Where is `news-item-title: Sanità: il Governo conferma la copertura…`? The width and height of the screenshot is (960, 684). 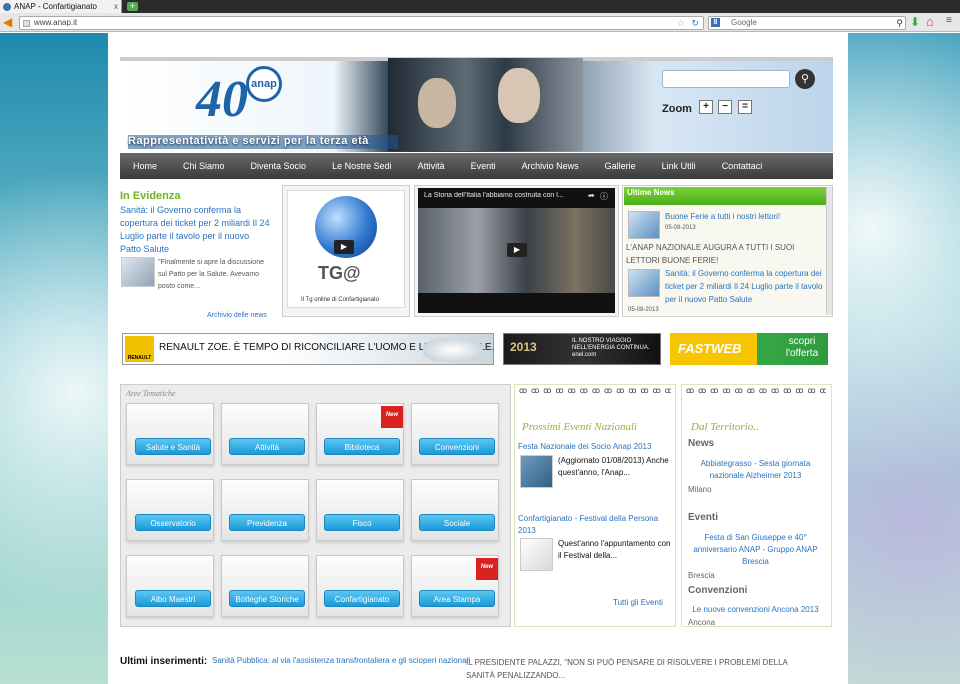
news-item-title: Sanità: il Governo conferma la copertura… is located at coordinates (744, 286).